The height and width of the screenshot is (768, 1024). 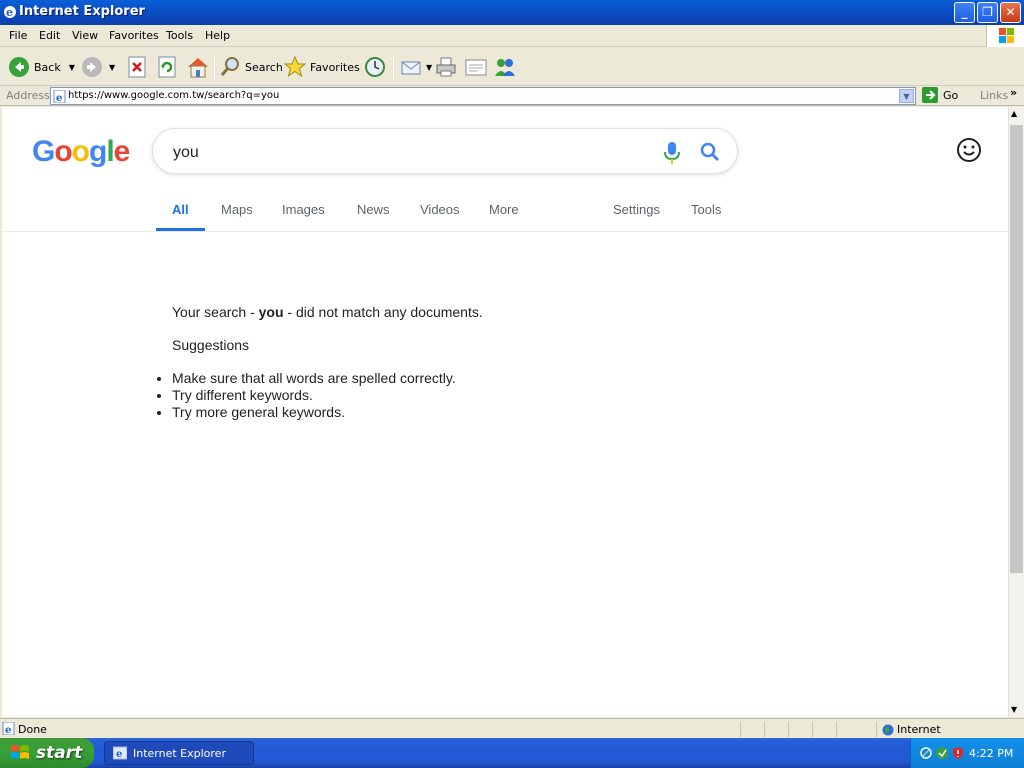 I want to click on tab-maps: Maps, so click(x=237, y=209).